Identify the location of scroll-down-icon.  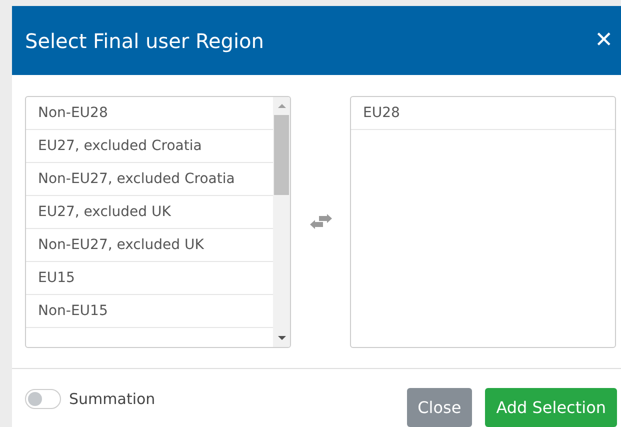
(282, 338).